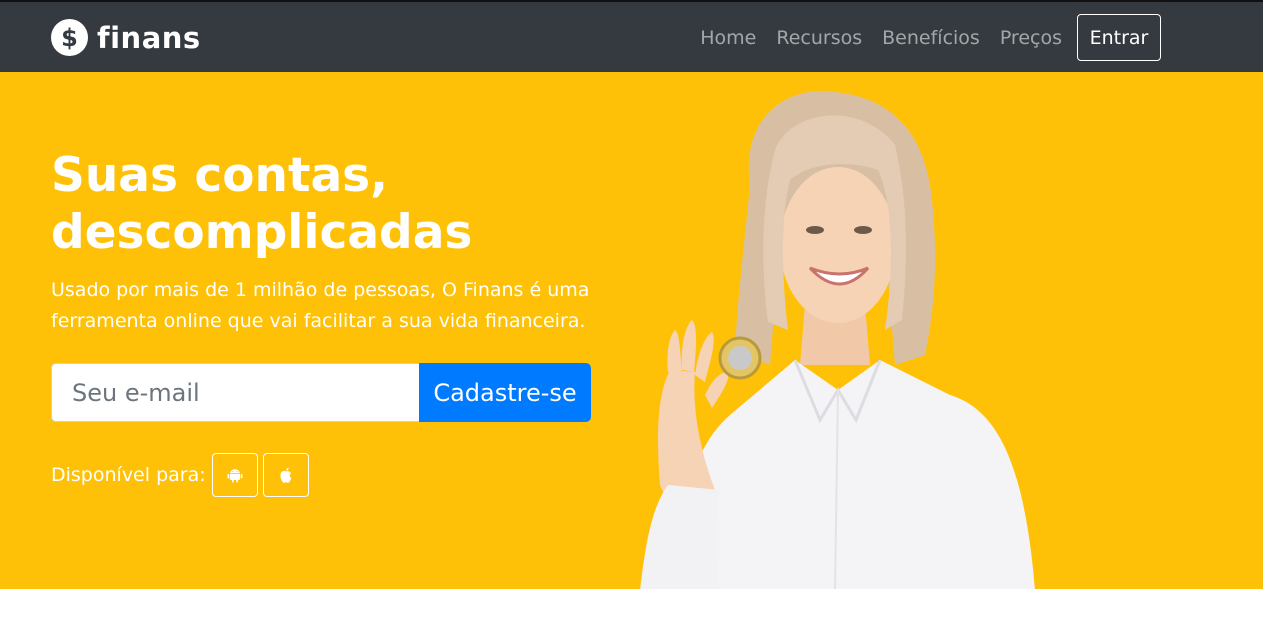  I want to click on apple-icon, so click(286, 475).